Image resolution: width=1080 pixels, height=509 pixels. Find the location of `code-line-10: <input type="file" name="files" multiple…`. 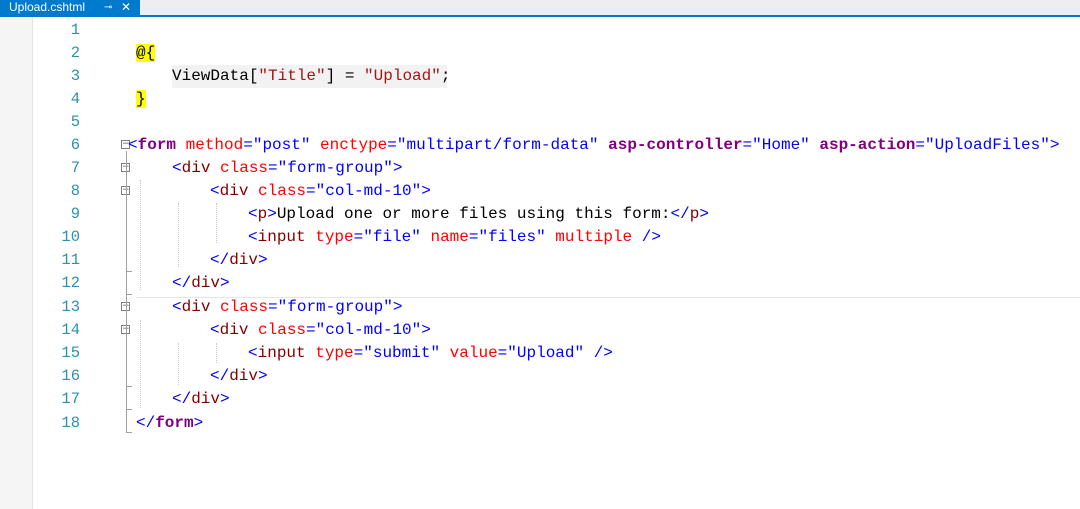

code-line-10: <input type="file" name="files" multiple… is located at coordinates (454, 237).